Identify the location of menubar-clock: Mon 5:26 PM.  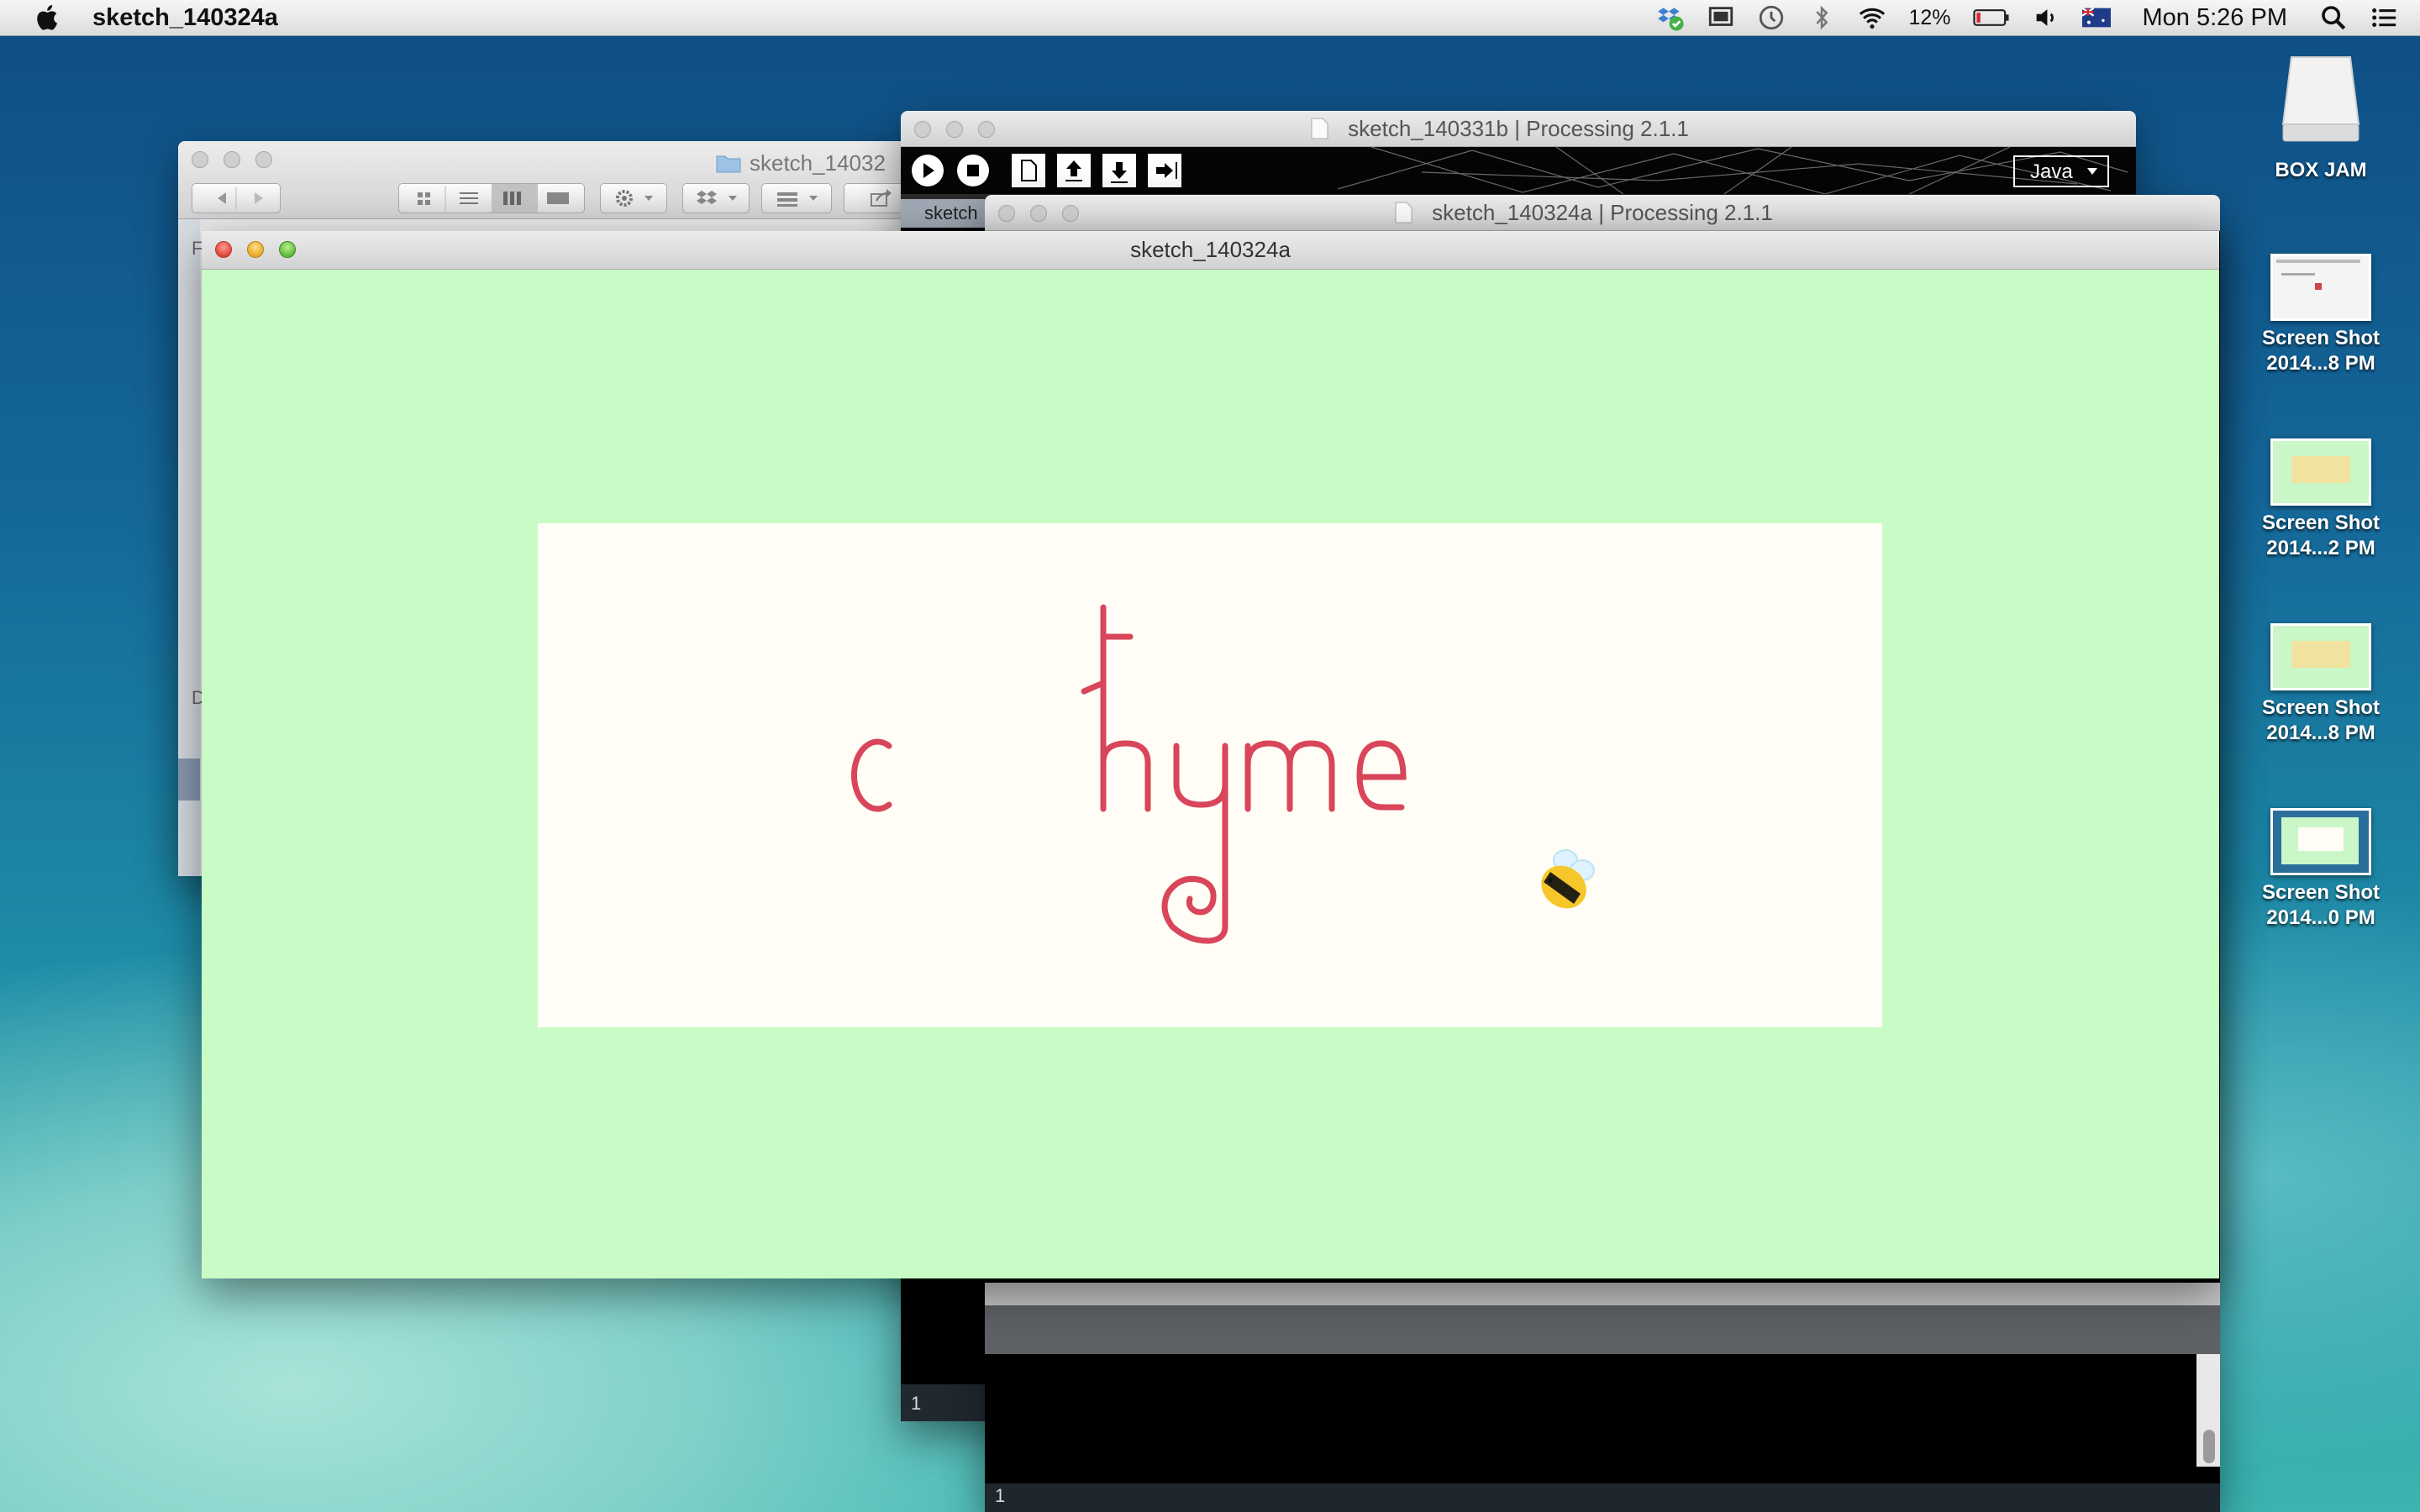
(2215, 18).